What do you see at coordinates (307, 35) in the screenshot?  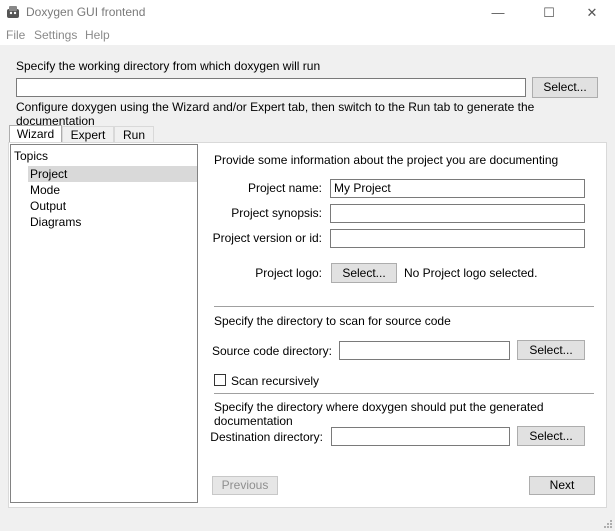 I see `menu-bar: File Settings Help` at bounding box center [307, 35].